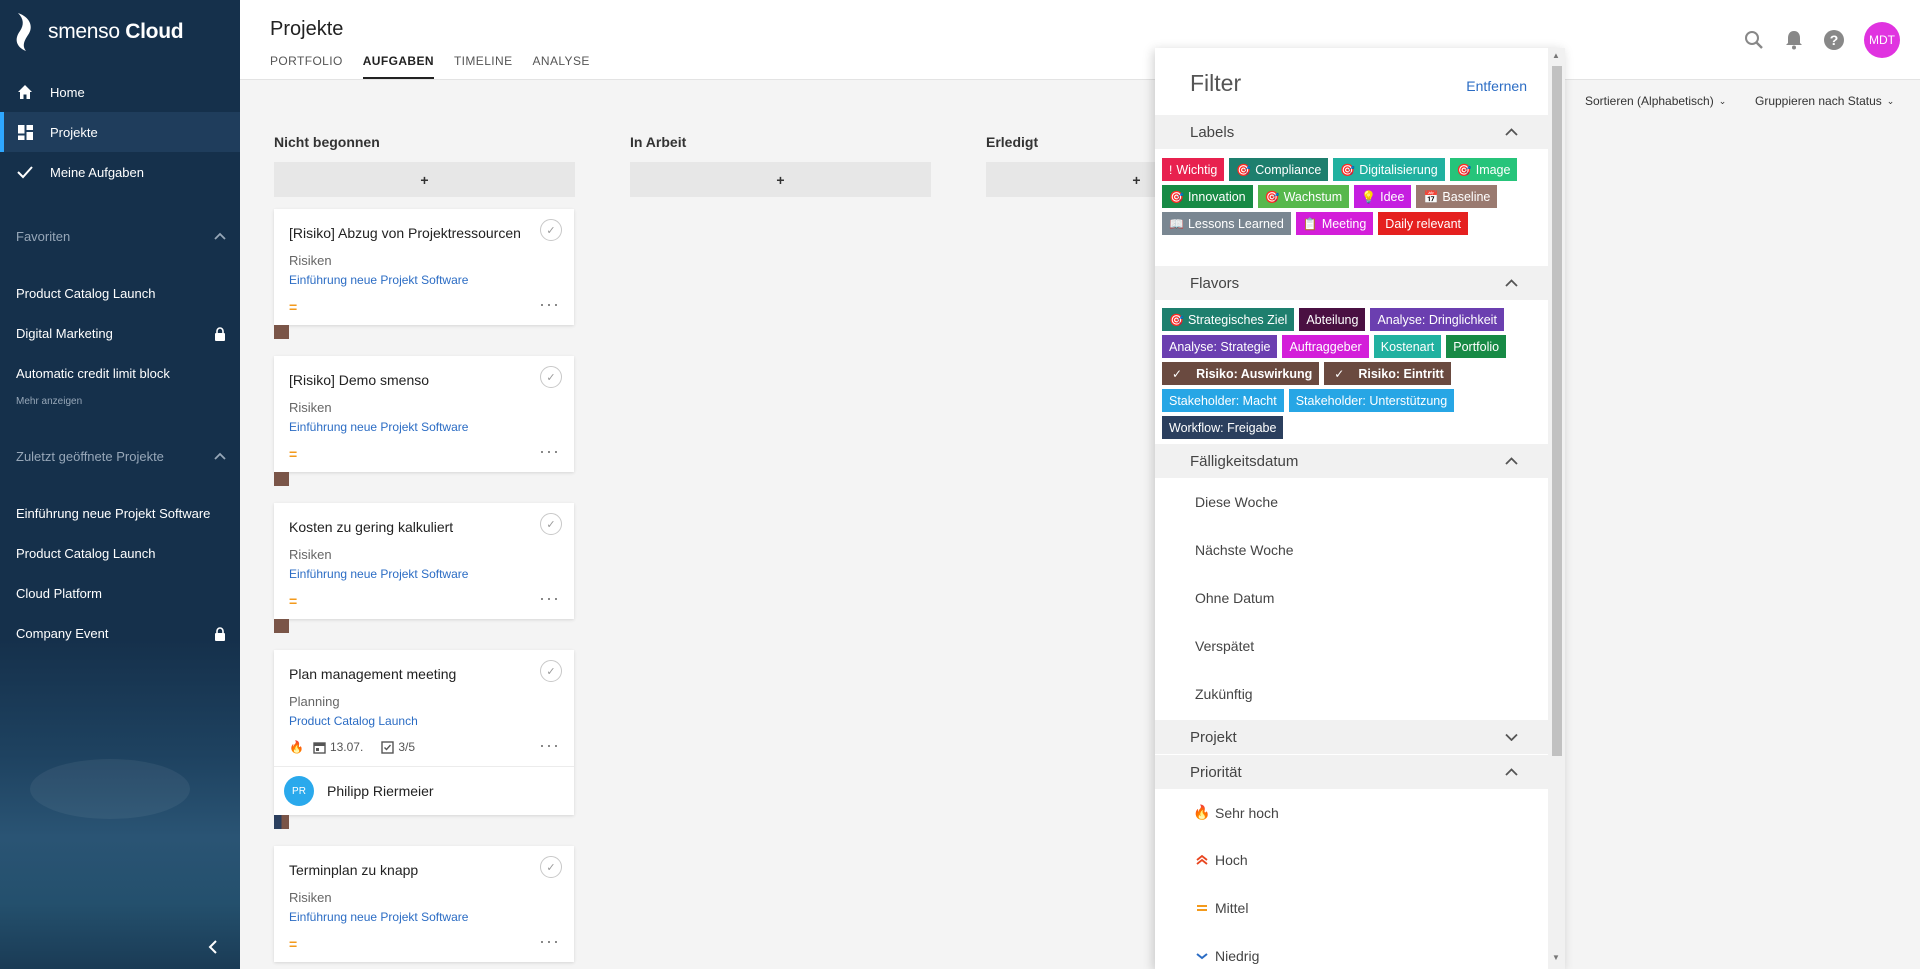 The height and width of the screenshot is (969, 1920). What do you see at coordinates (1556, 957) in the screenshot?
I see `scroll-down-arrow-icon: ▼` at bounding box center [1556, 957].